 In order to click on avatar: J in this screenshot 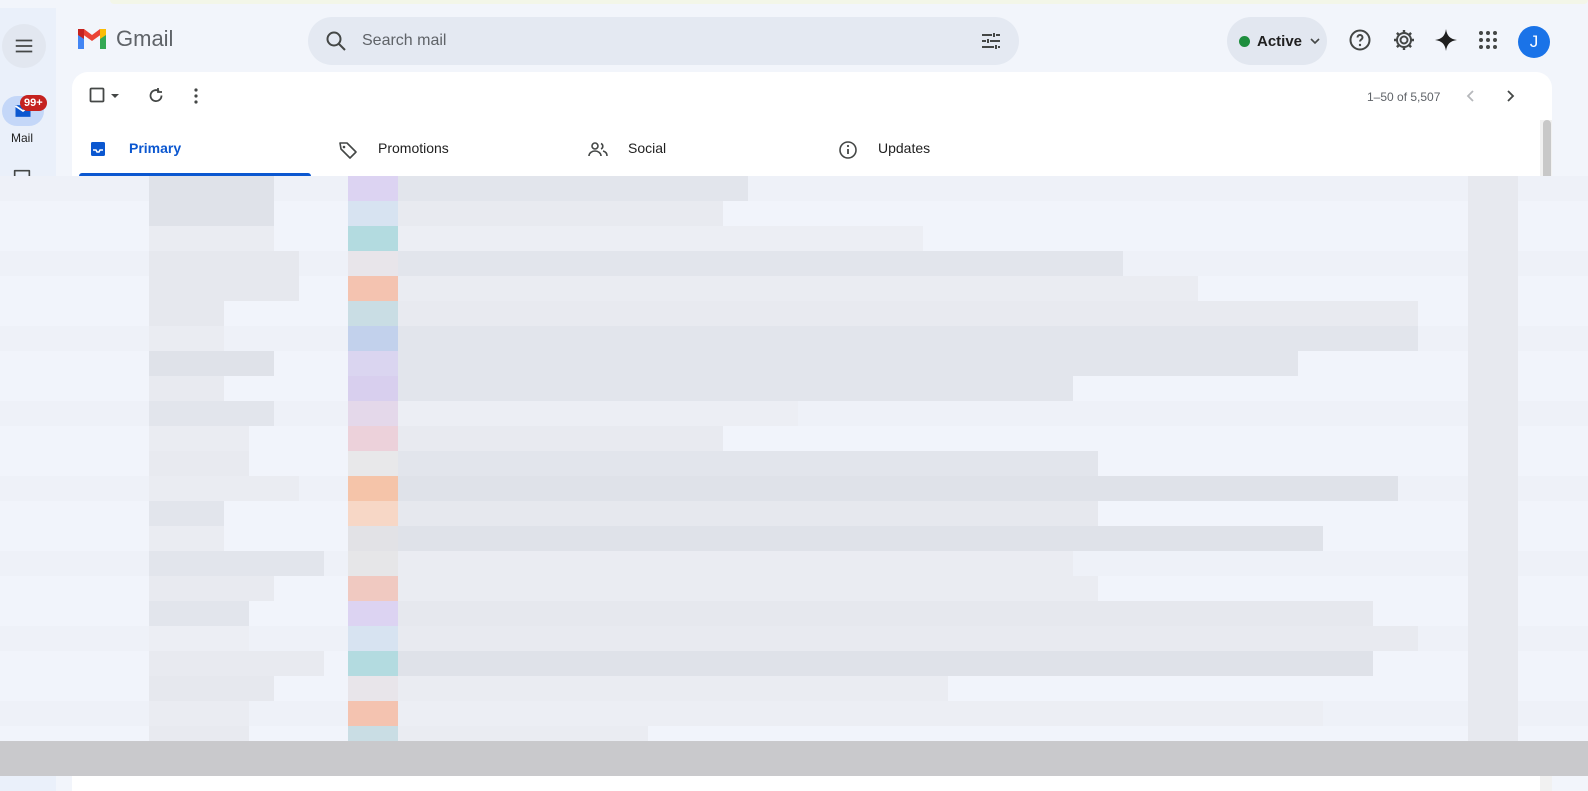, I will do `click(1534, 42)`.